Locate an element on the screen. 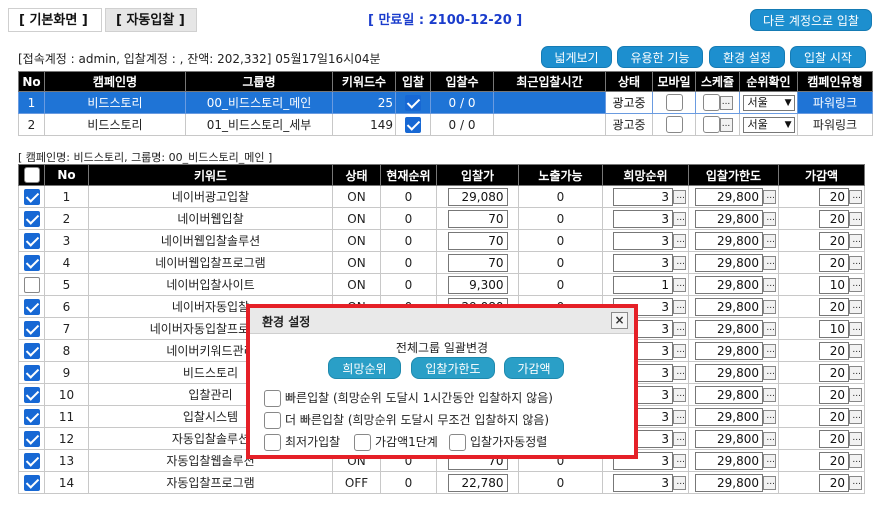 The height and width of the screenshot is (521, 888). bid-limit-button: 입찰가한도 is located at coordinates (453, 368).